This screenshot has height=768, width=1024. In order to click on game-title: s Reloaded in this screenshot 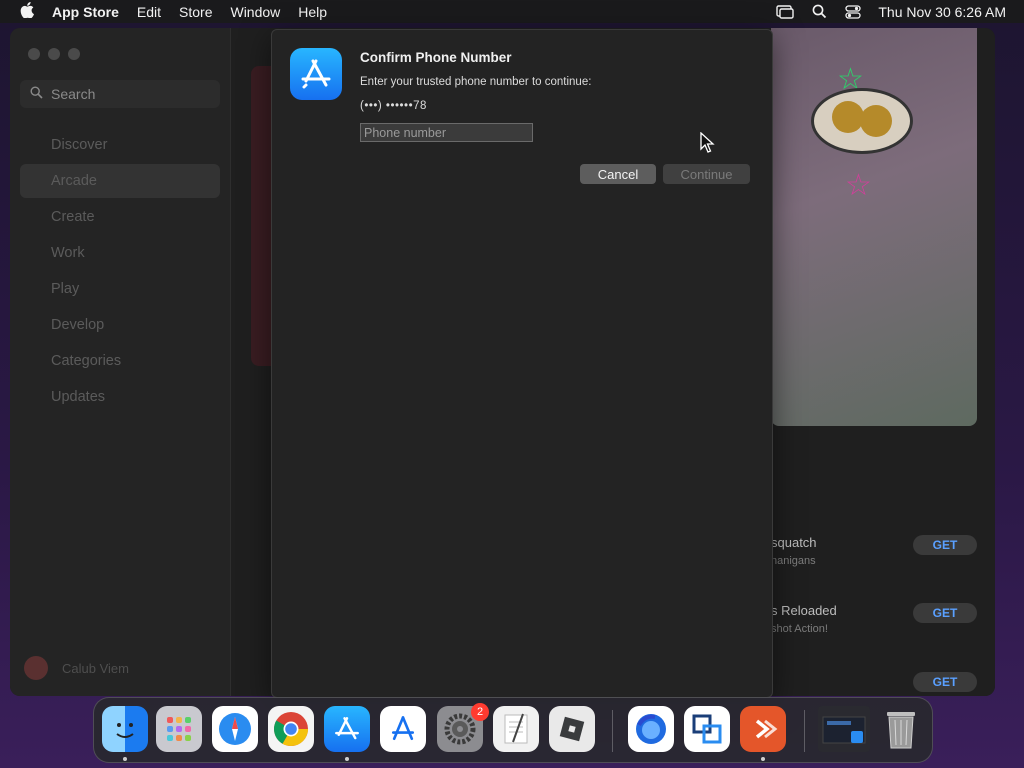, I will do `click(804, 610)`.